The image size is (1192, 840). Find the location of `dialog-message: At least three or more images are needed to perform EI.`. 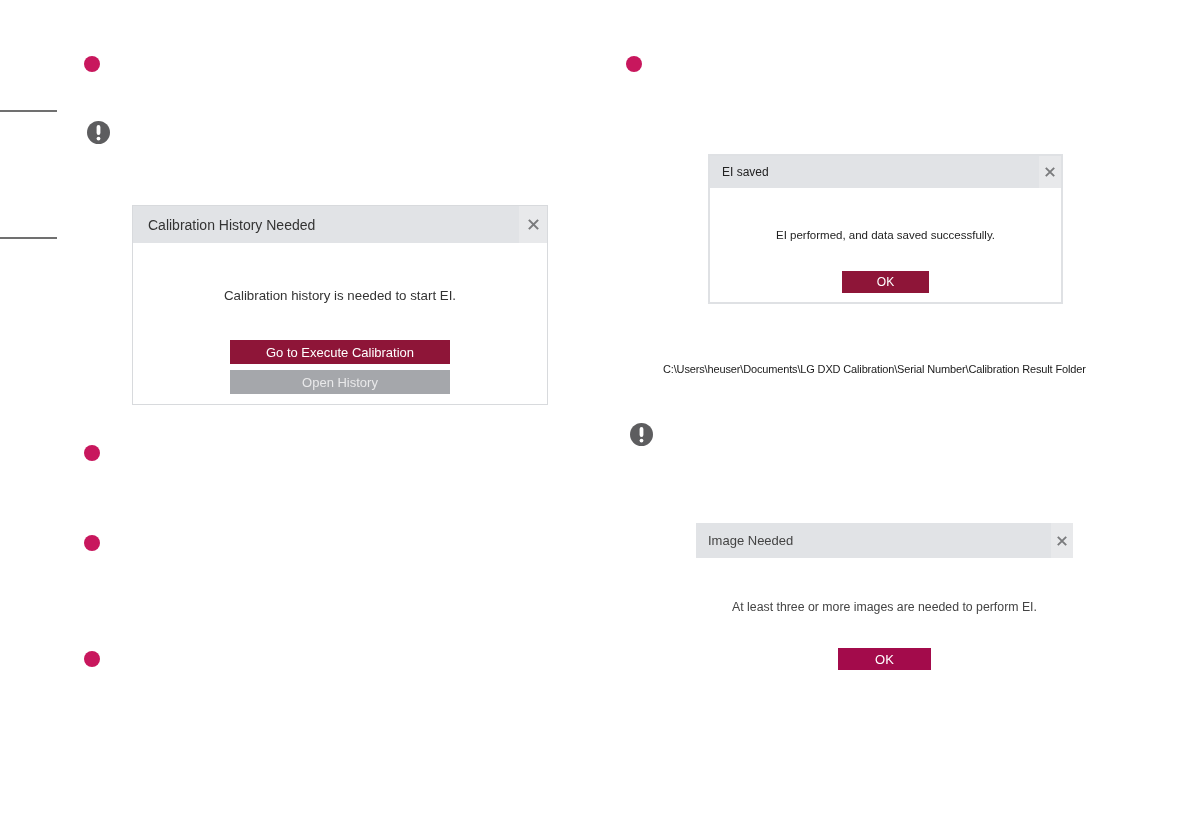

dialog-message: At least three or more images are needed to perform EI. is located at coordinates (884, 607).